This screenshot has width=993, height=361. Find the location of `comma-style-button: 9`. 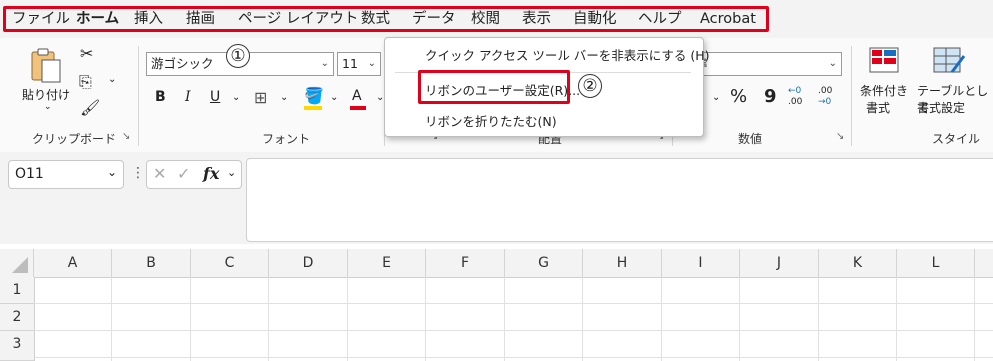

comma-style-button: 9 is located at coordinates (770, 96).